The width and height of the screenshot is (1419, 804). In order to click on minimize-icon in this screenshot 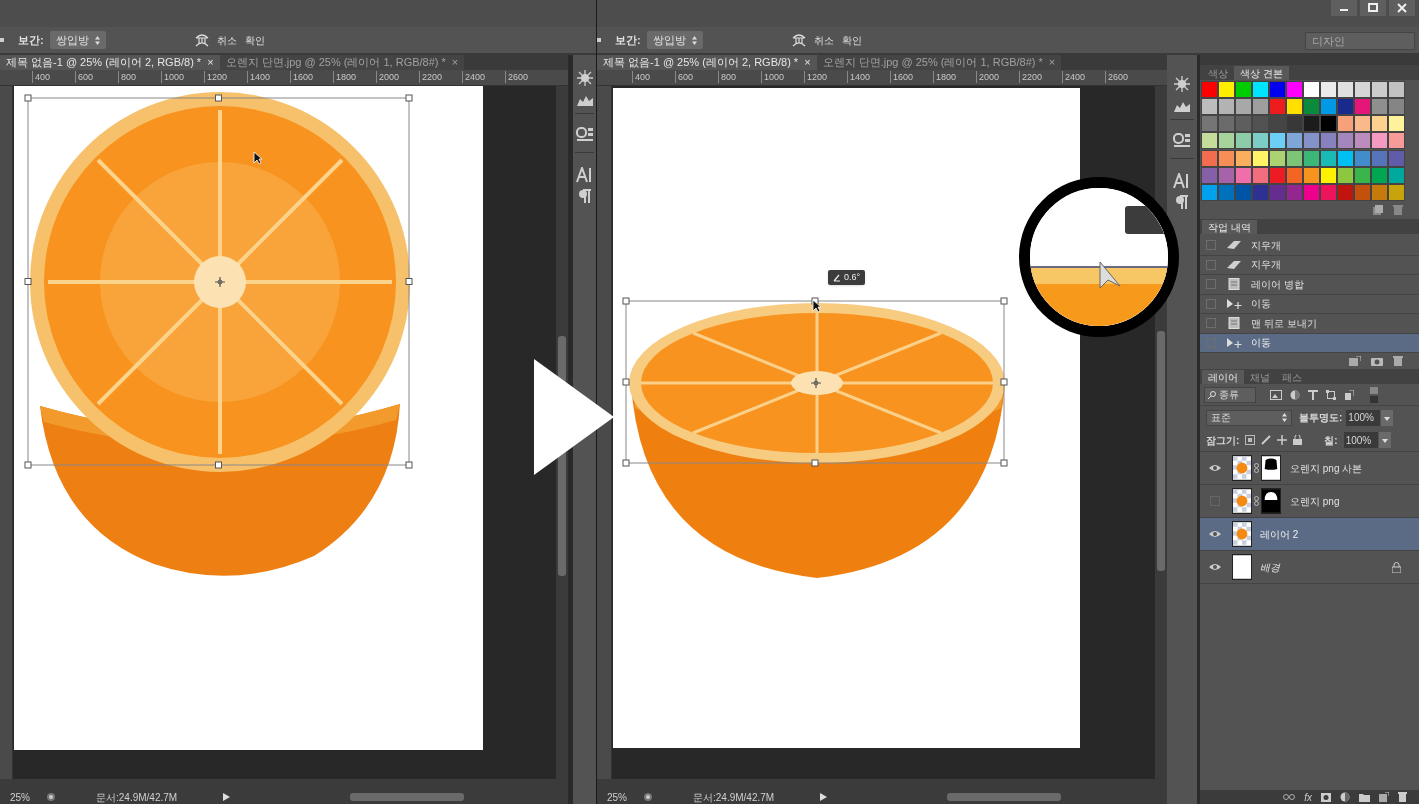, I will do `click(1344, 8)`.